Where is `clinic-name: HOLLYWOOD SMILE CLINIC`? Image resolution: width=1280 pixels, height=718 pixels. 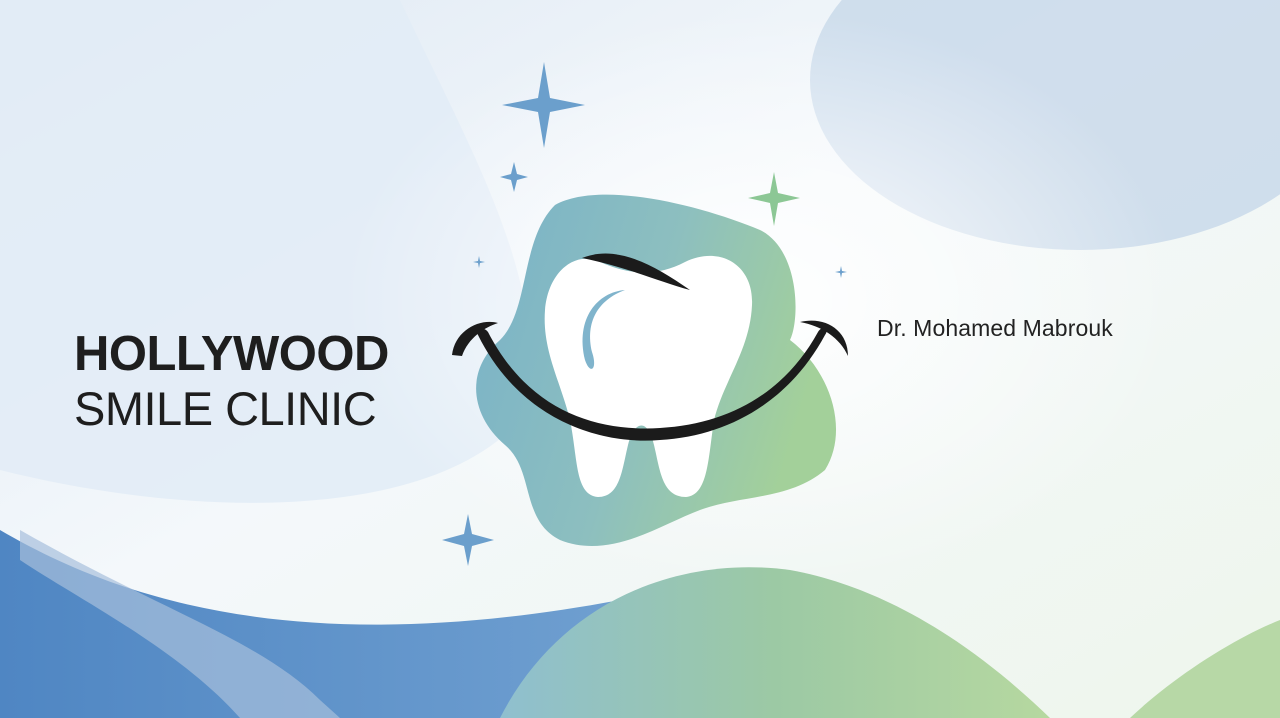 clinic-name: HOLLYWOOD SMILE CLINIC is located at coordinates (231, 381).